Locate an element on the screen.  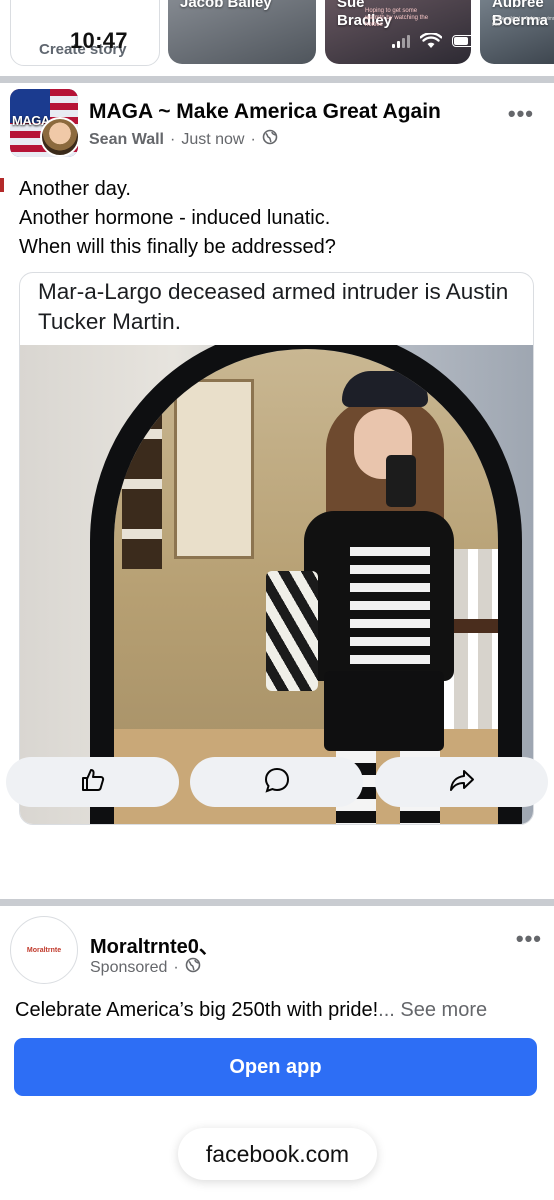
speech-bubble-icon is located at coordinates (277, 782).